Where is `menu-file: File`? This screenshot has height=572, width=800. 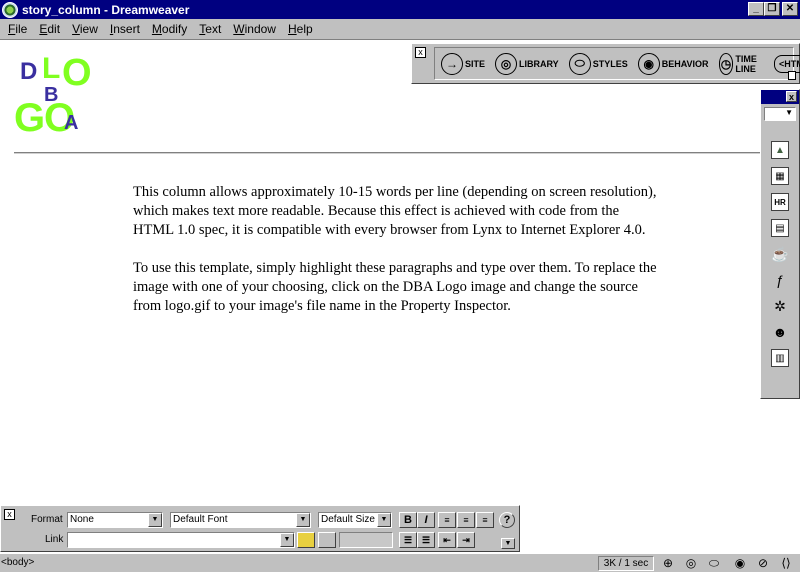 menu-file: File is located at coordinates (17, 29).